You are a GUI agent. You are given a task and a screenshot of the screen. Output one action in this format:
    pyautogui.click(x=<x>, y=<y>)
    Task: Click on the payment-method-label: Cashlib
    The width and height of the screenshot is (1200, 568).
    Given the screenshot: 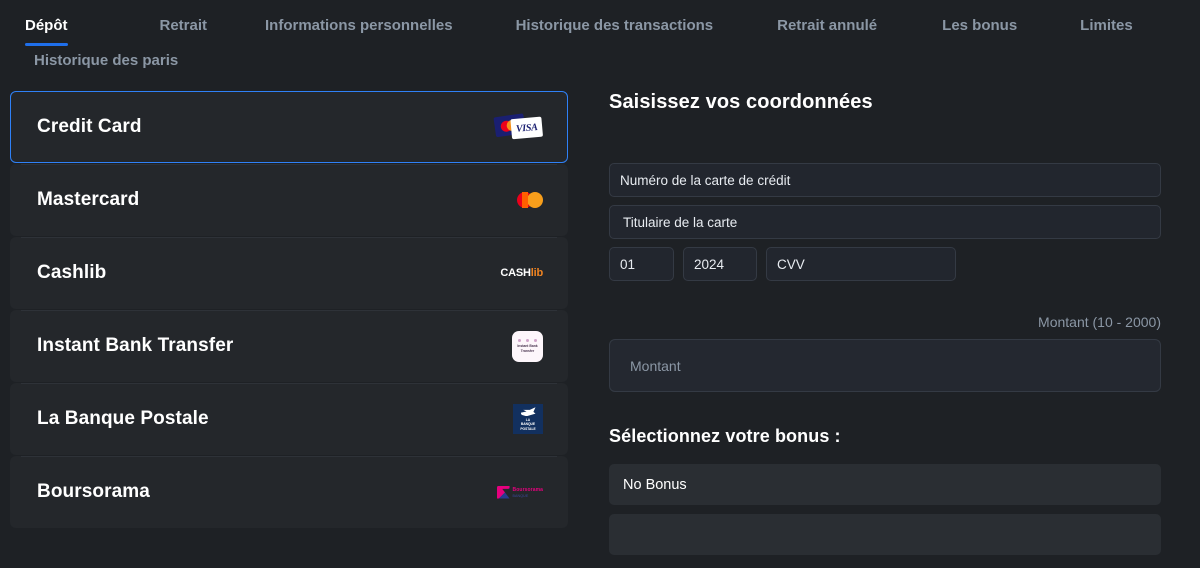 What is the action you would take?
    pyautogui.click(x=72, y=272)
    